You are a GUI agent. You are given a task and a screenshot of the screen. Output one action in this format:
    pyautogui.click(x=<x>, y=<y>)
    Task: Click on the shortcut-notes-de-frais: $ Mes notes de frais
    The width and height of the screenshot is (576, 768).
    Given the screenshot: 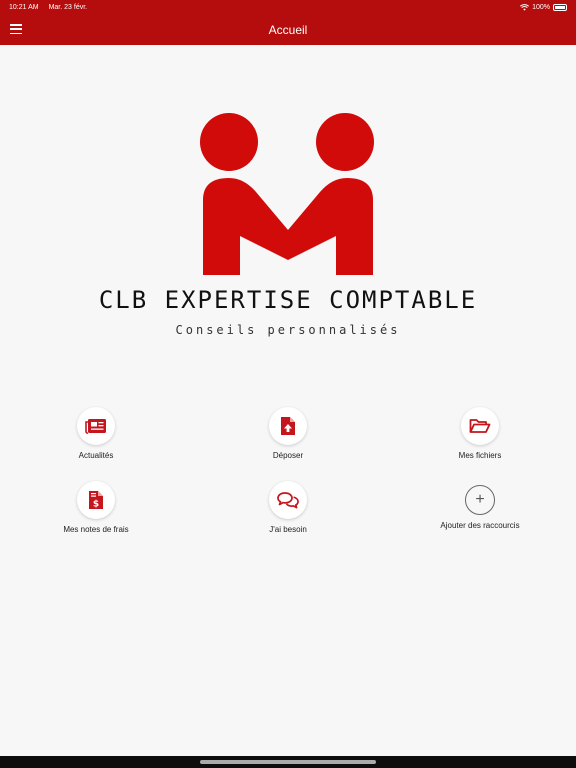 What is the action you would take?
    pyautogui.click(x=96, y=507)
    